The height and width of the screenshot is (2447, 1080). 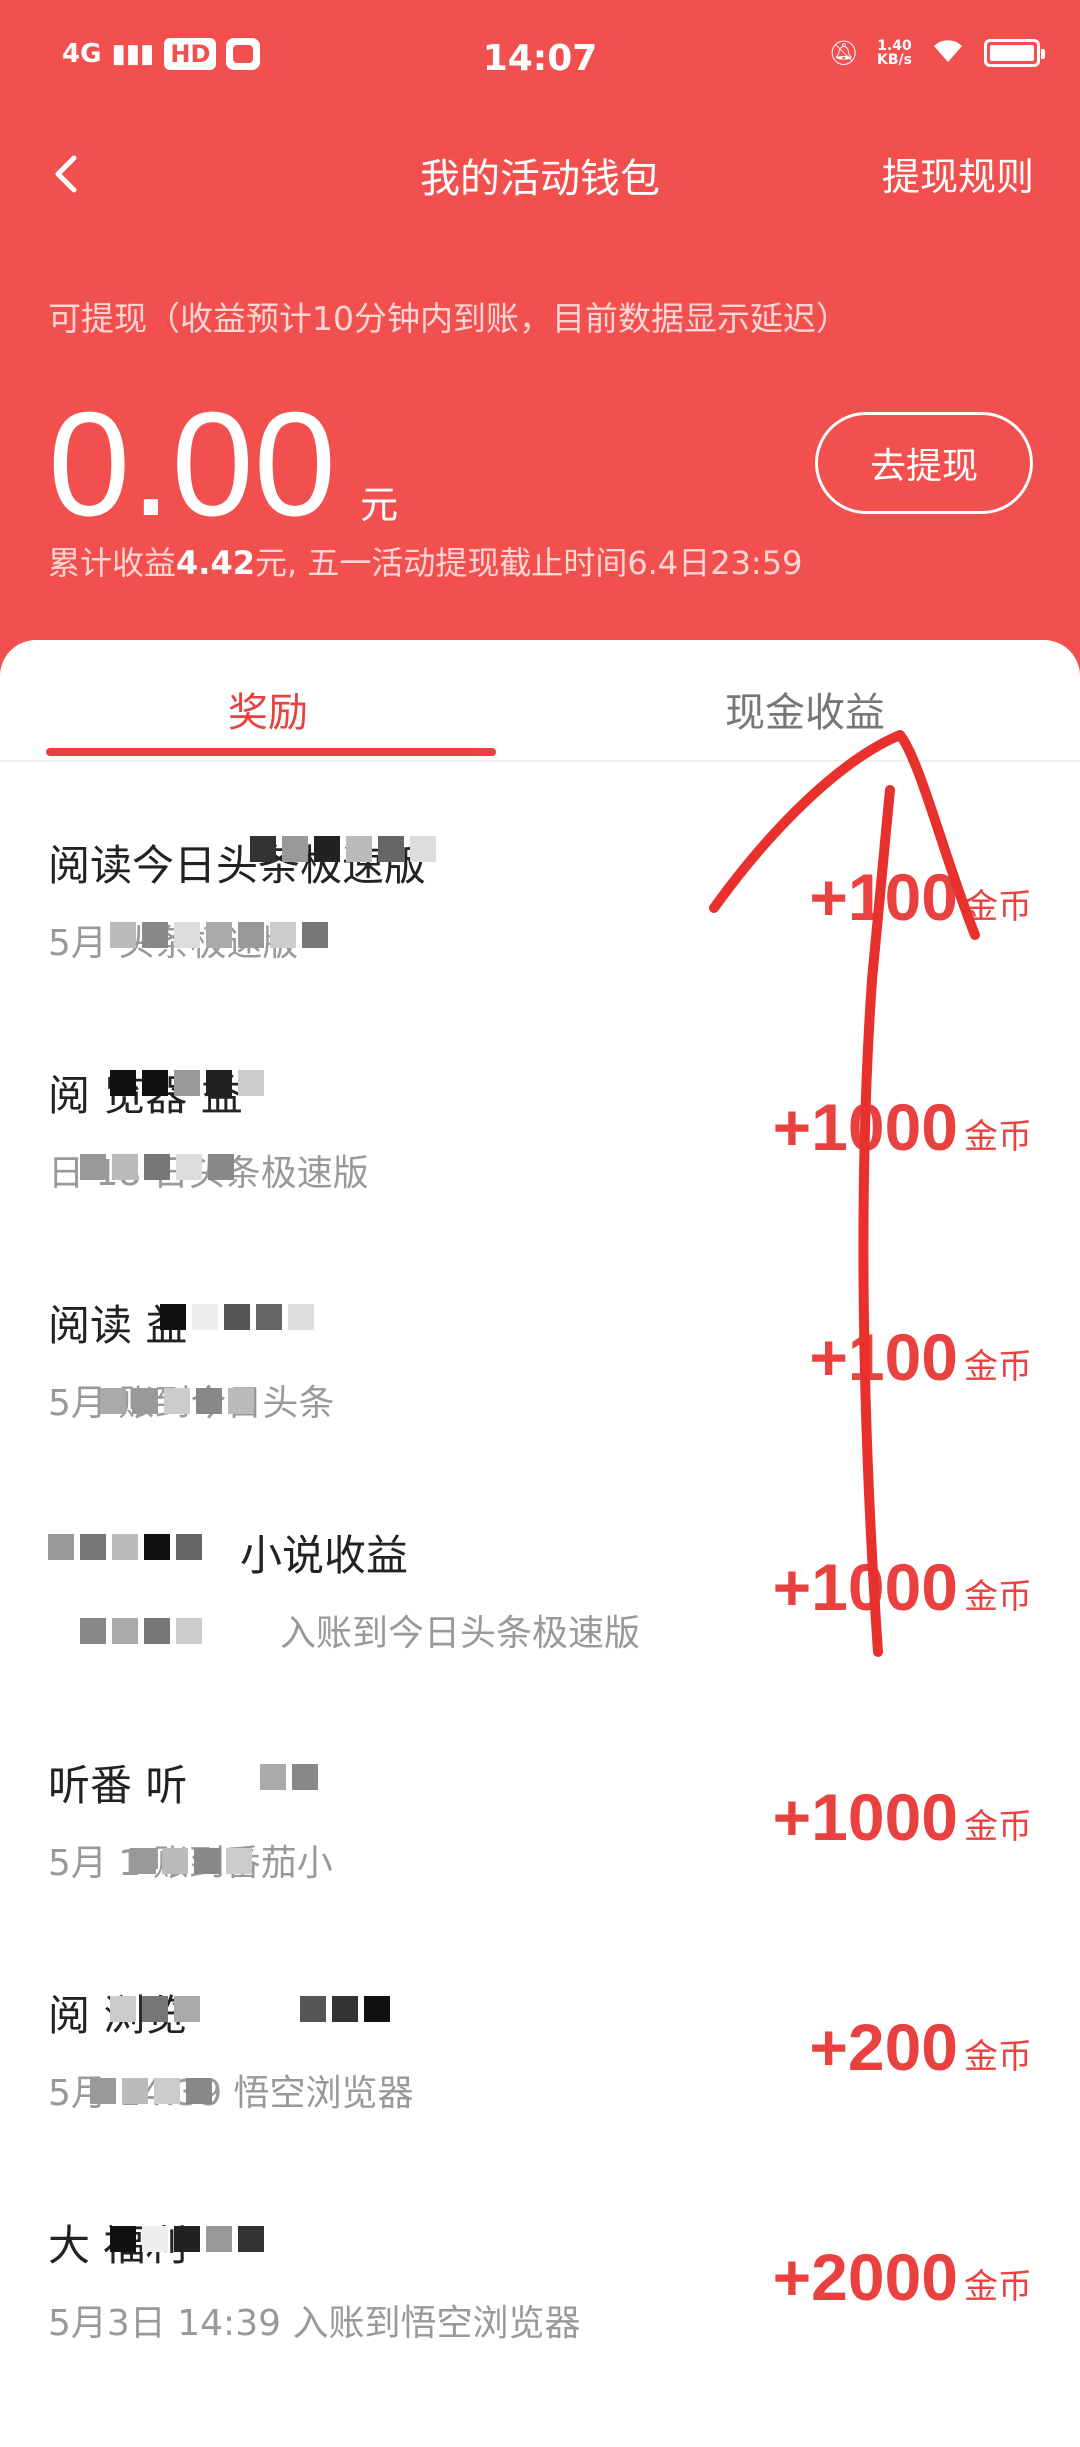 What do you see at coordinates (324, 1555) in the screenshot?
I see `reward-title: 小说收益` at bounding box center [324, 1555].